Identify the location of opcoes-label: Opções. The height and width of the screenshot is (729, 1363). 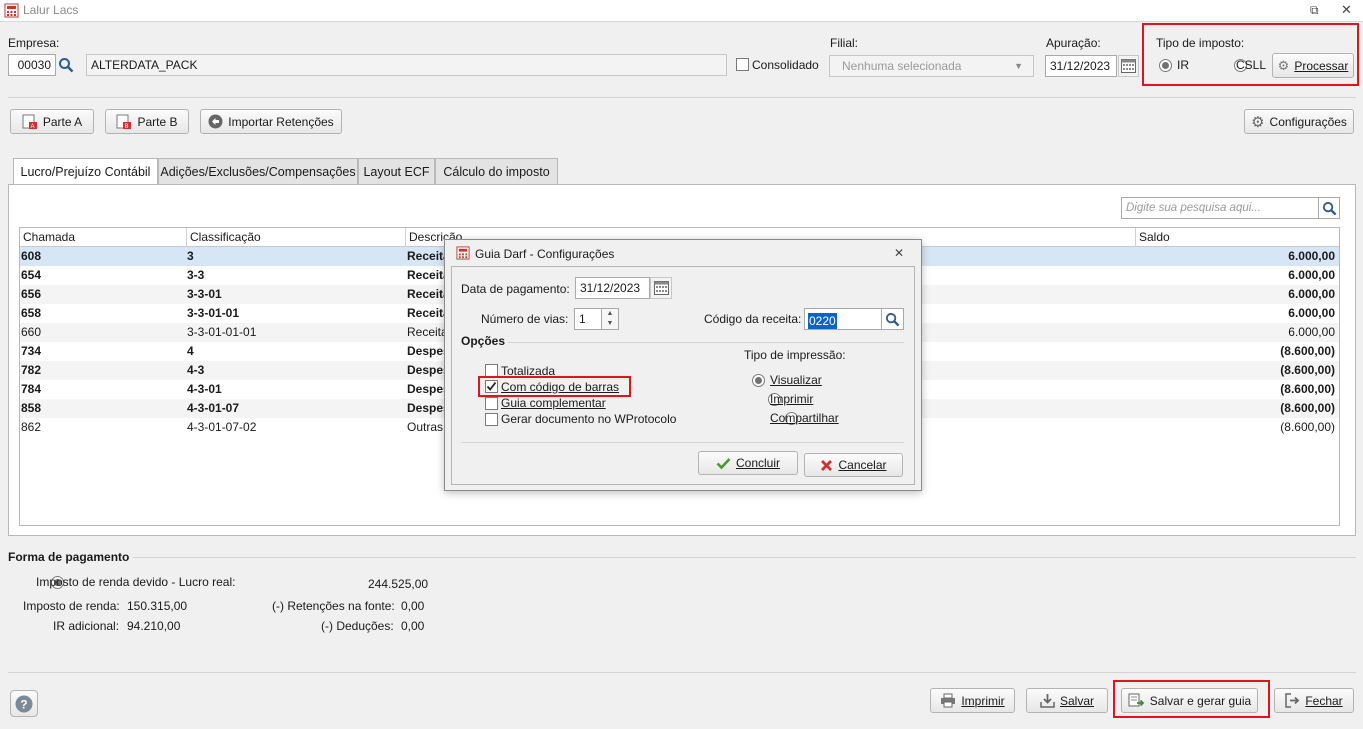
(483, 341).